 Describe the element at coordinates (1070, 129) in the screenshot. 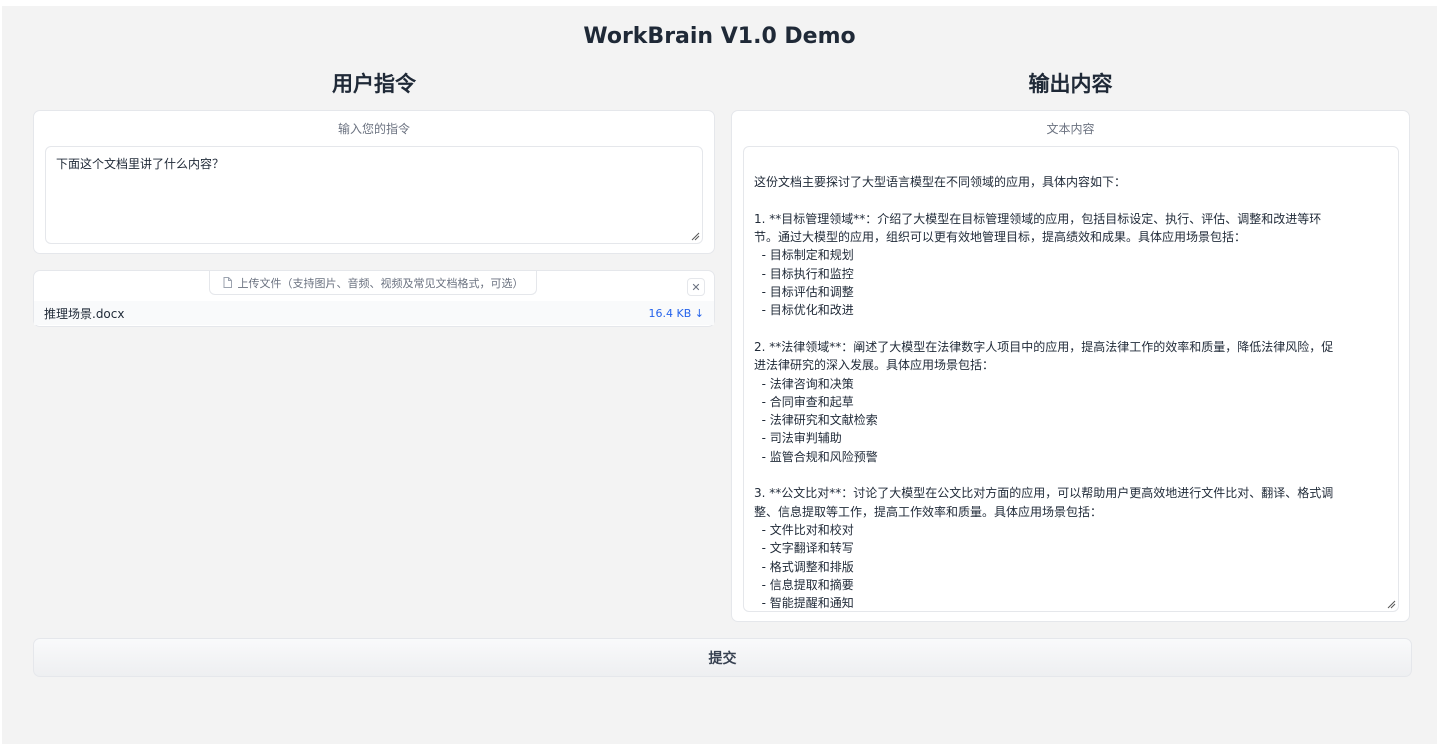

I see `output-label: 文本内容` at that location.